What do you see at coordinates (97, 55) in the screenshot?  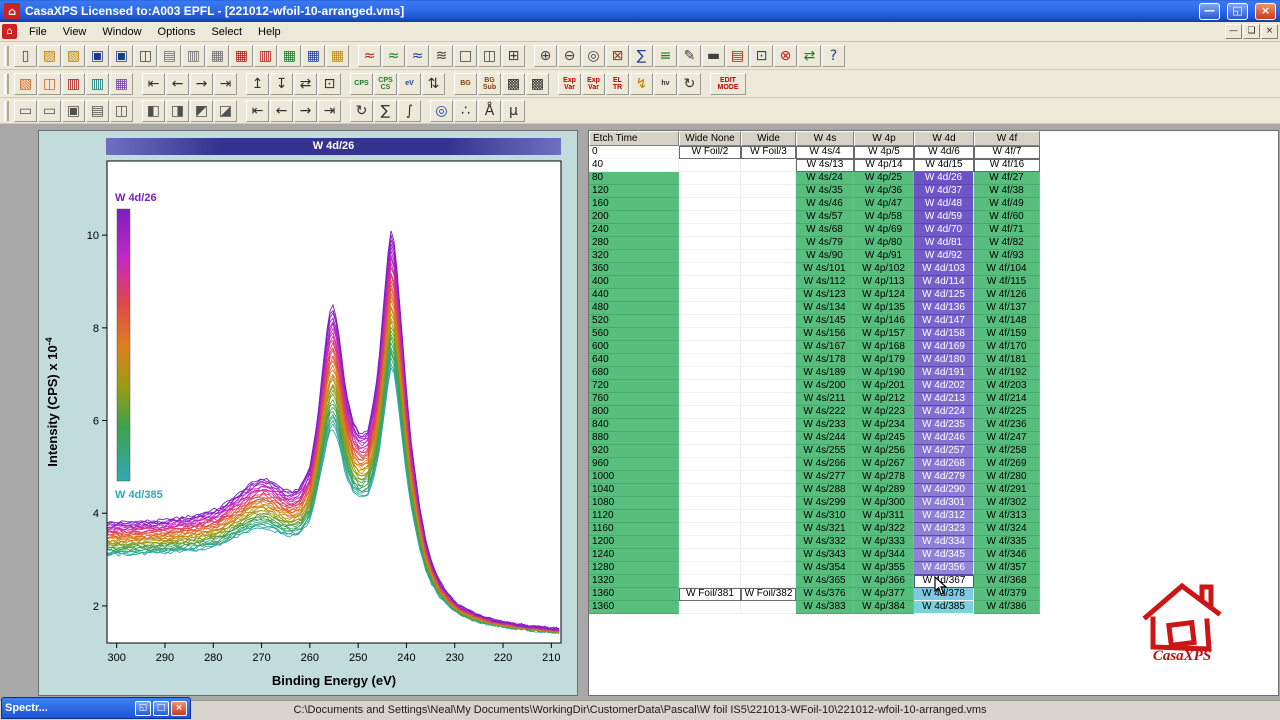 I see `save-button: ▣` at bounding box center [97, 55].